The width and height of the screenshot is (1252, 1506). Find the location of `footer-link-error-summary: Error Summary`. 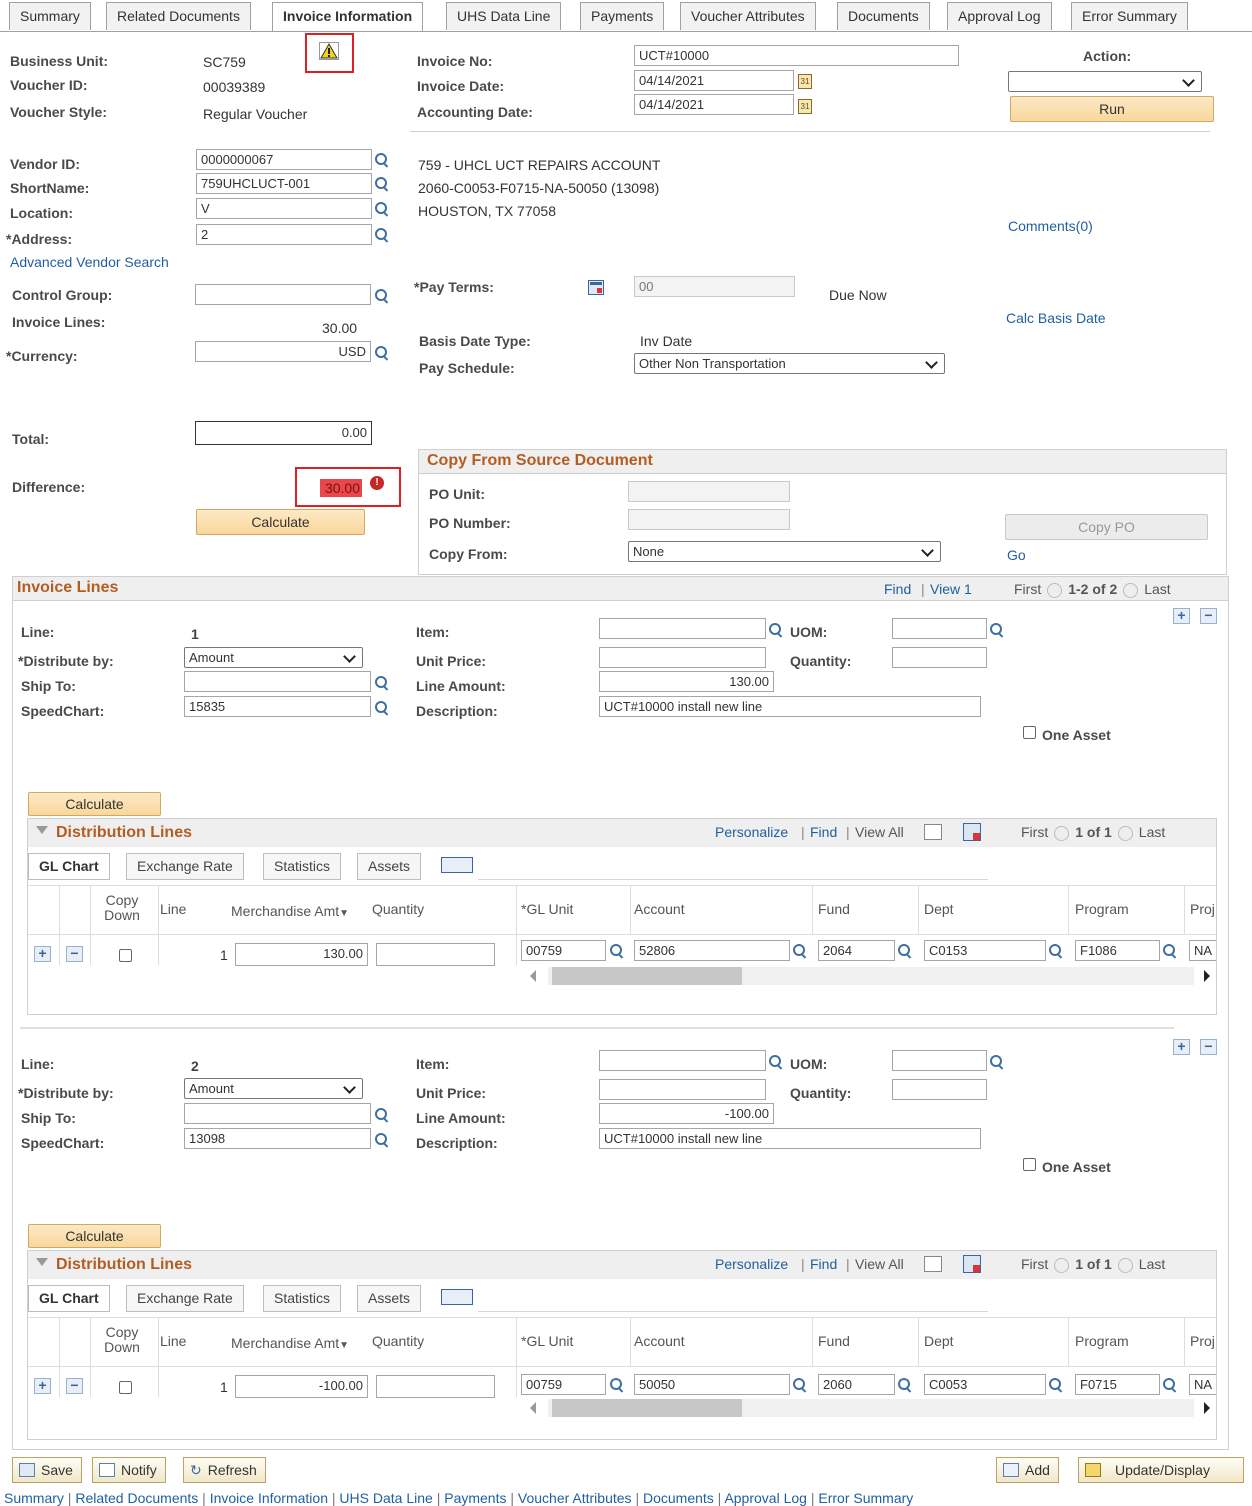

footer-link-error-summary: Error Summary is located at coordinates (865, 1498).